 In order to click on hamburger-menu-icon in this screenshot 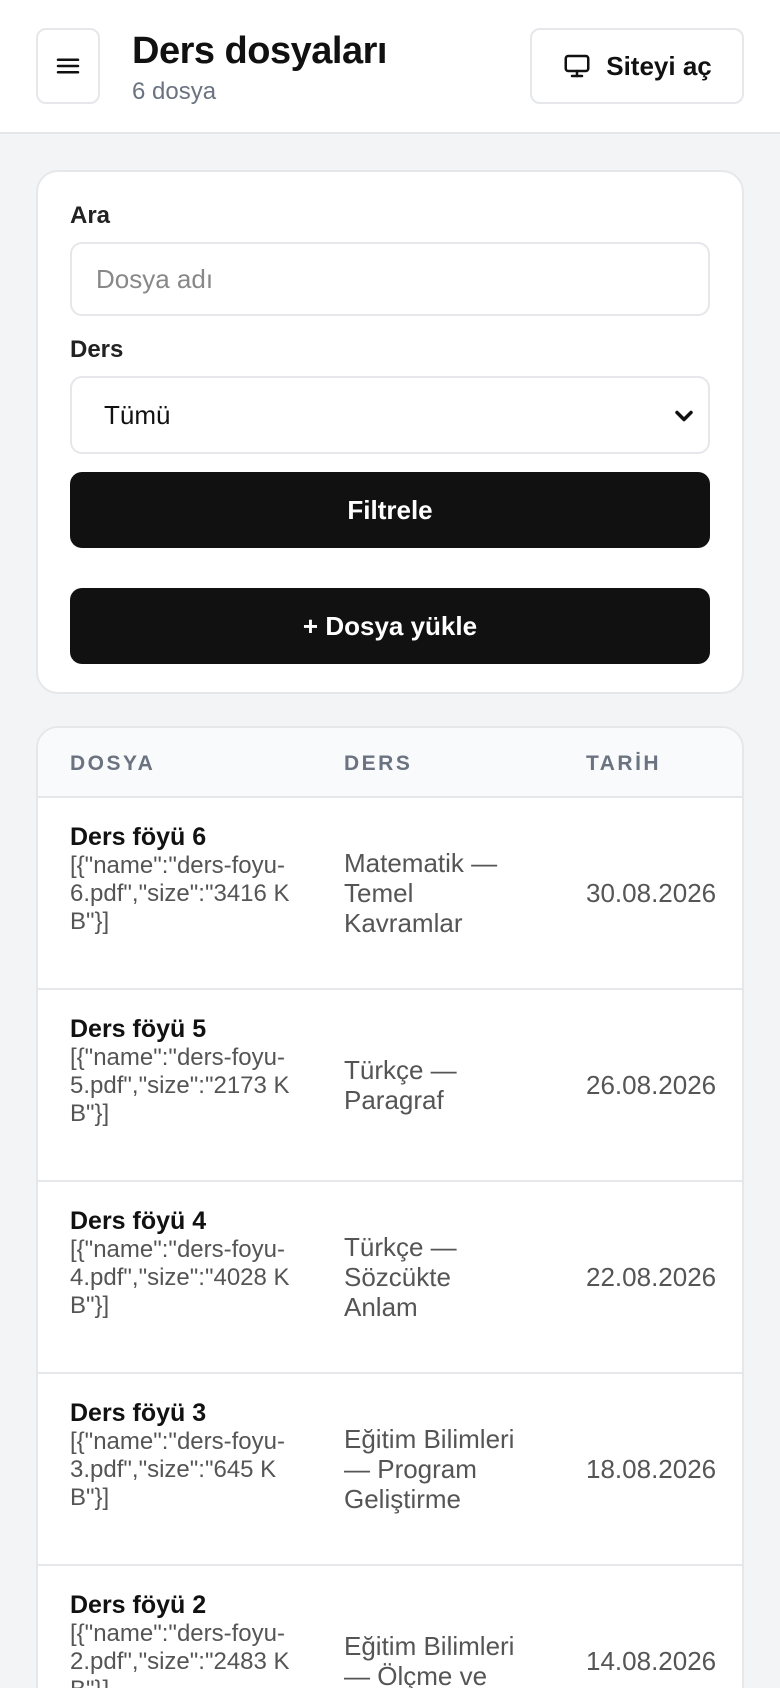, I will do `click(68, 66)`.